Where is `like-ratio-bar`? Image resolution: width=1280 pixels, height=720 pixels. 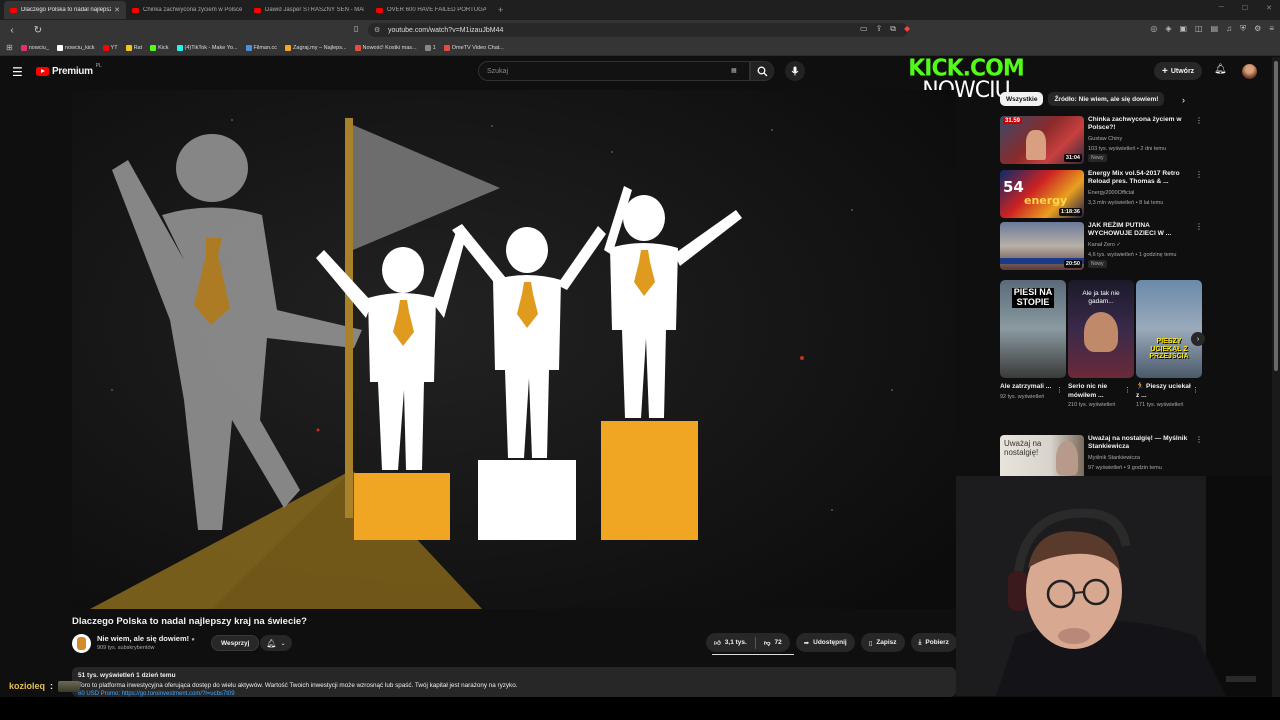
like-ratio-bar is located at coordinates (753, 654).